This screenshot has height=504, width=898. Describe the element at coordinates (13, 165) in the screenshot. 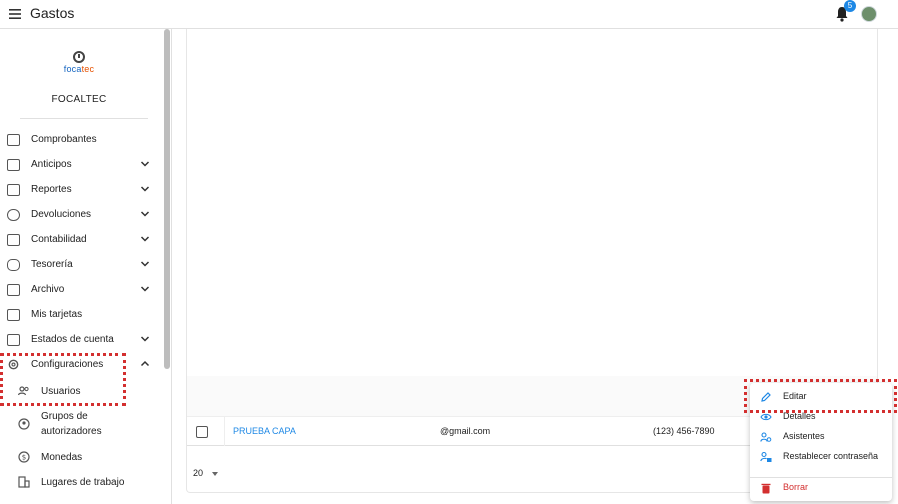

I see `cash-icon` at that location.